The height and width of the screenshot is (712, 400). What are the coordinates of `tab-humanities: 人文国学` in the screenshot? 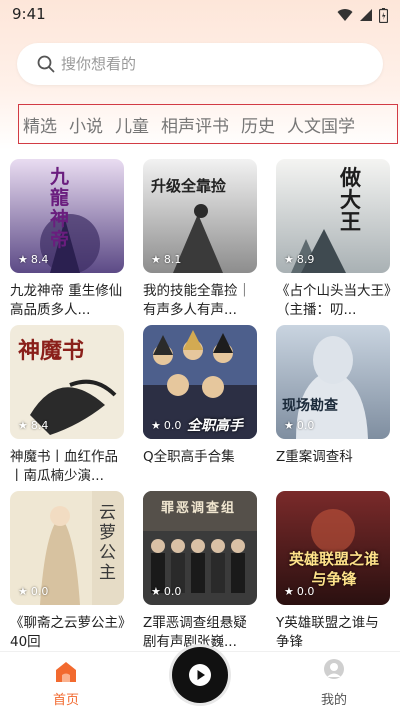 It's located at (321, 124).